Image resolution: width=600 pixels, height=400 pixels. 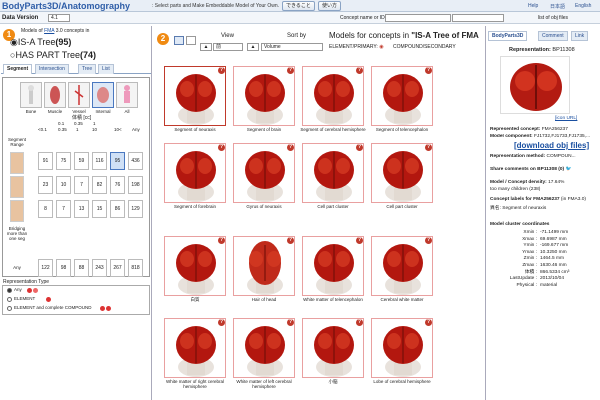 I want to click on category-bone, so click(x=31, y=95).